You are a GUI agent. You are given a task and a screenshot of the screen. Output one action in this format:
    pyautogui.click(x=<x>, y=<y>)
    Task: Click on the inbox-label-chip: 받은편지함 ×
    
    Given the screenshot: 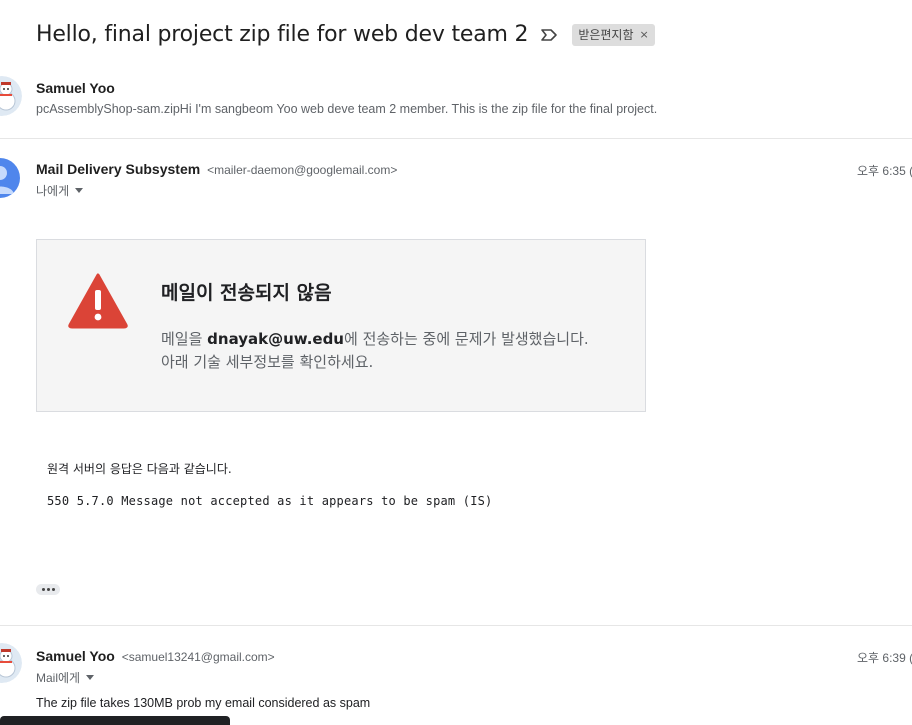 What is the action you would take?
    pyautogui.click(x=613, y=34)
    